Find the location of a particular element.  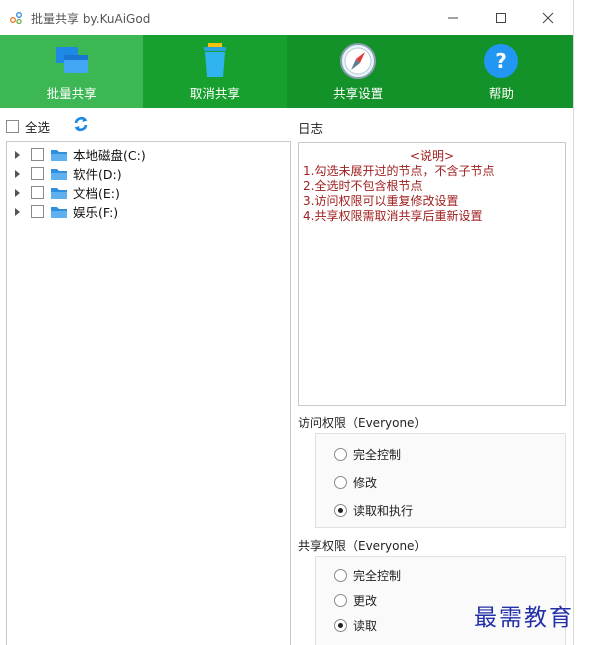

log-line: 4.共享权限需取消共享后重新设置 is located at coordinates (393, 216).